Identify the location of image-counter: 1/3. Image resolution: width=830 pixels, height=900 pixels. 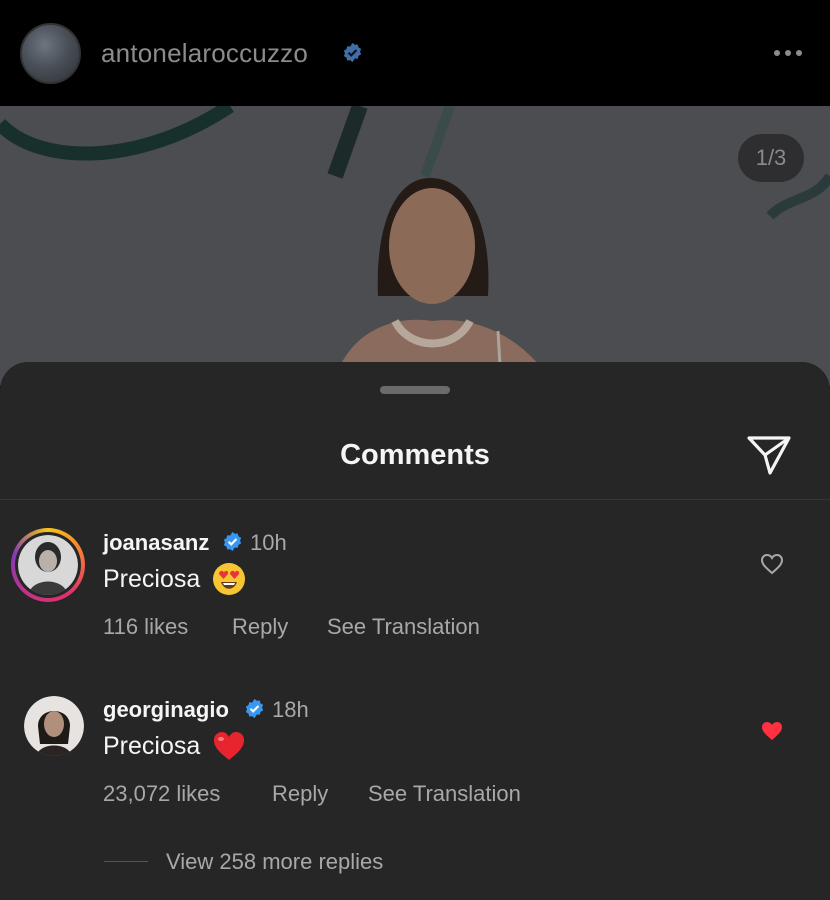
(771, 158).